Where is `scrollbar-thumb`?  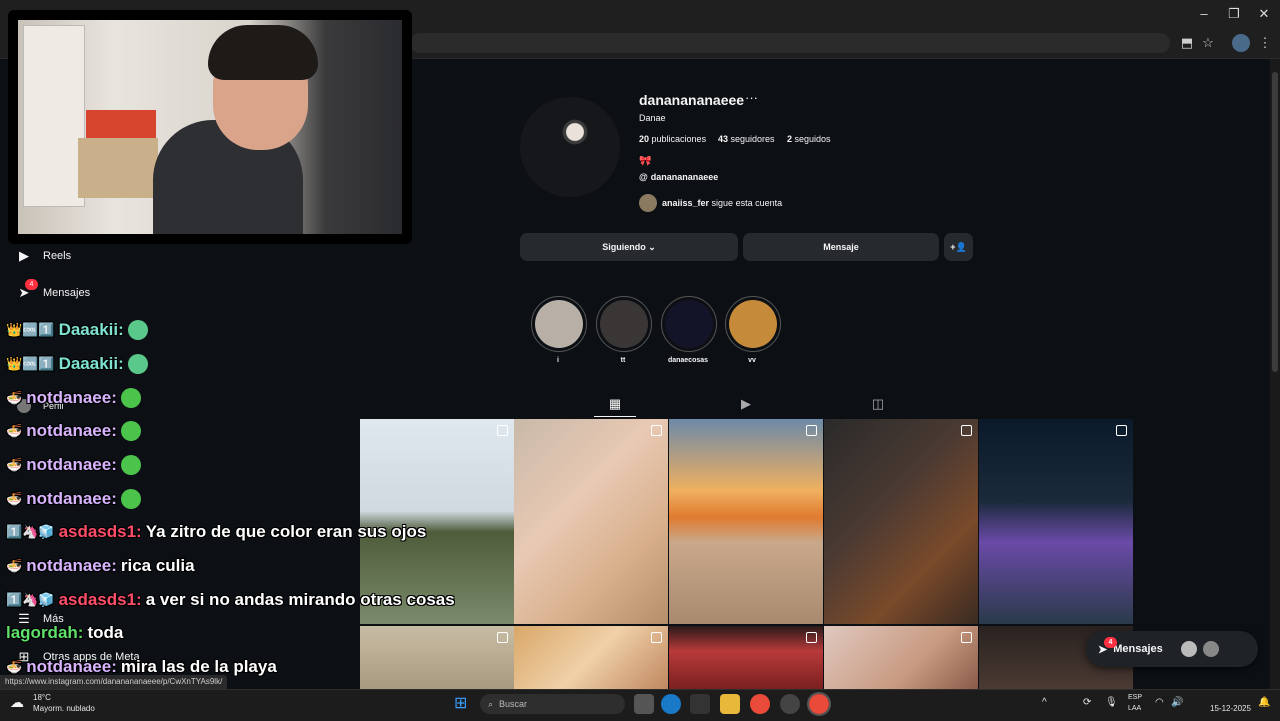
scrollbar-thumb is located at coordinates (1275, 222).